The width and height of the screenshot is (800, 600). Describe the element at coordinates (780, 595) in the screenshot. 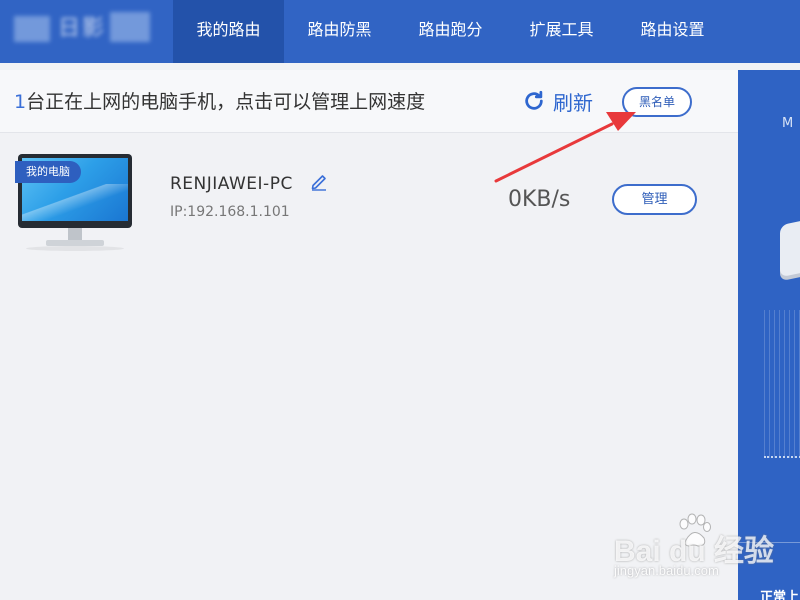

I see `panel-status-text: 正常上` at that location.